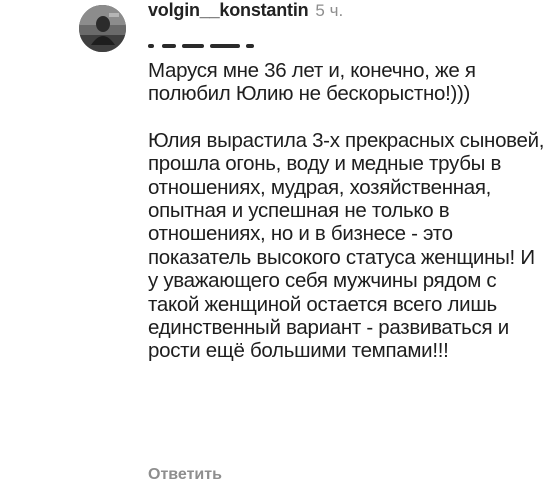 This screenshot has width=550, height=499. I want to click on avatar, so click(102, 28).